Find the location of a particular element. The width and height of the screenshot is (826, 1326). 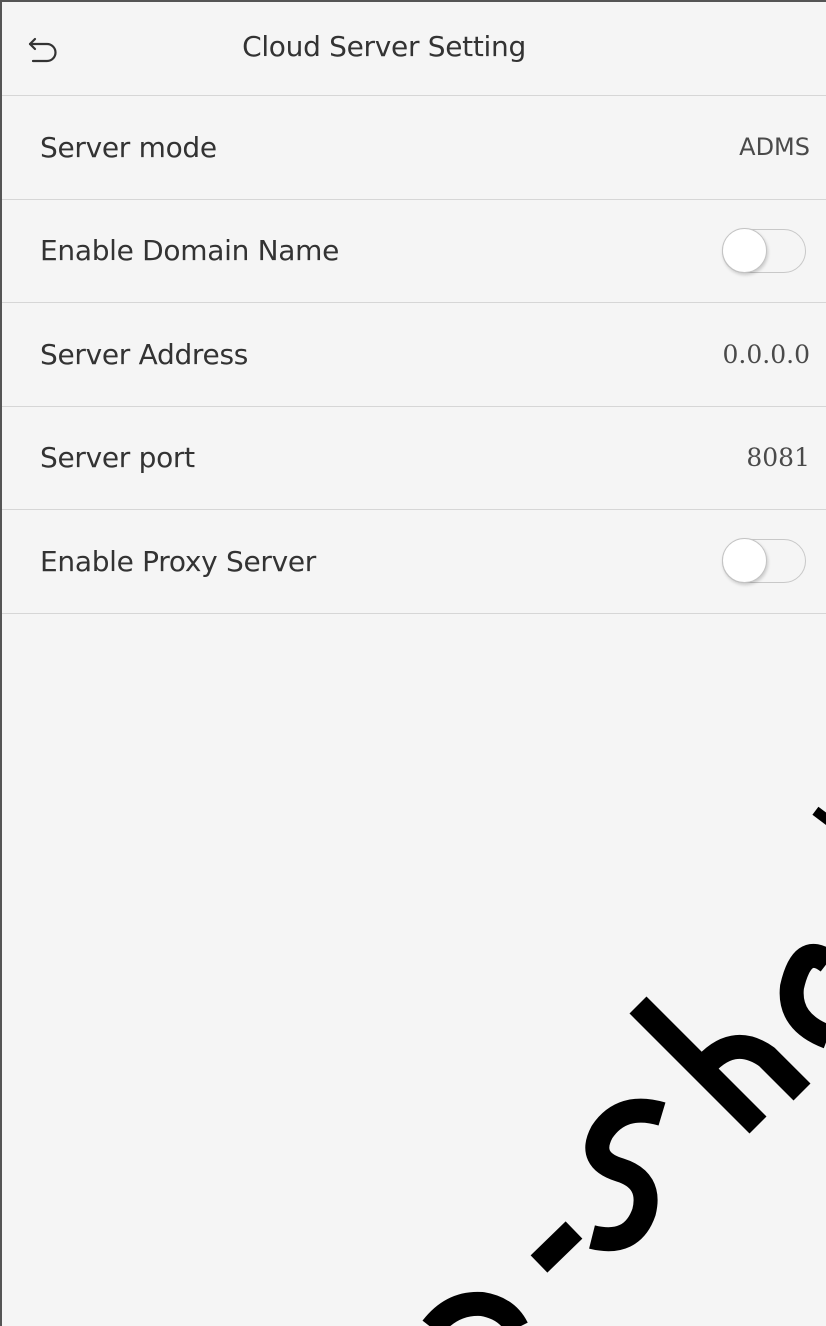

setting-row-server-address: Server Address 0.0.0.0 is located at coordinates (414, 355).